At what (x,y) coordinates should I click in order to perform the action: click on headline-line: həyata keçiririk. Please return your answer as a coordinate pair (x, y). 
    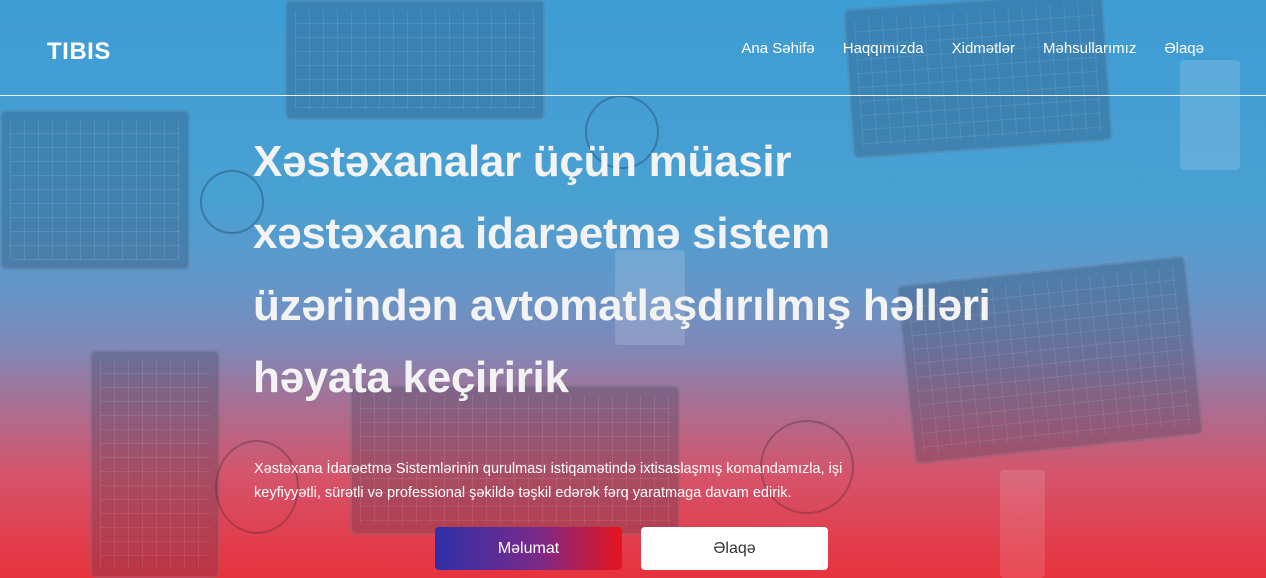
    Looking at the image, I should click on (411, 377).